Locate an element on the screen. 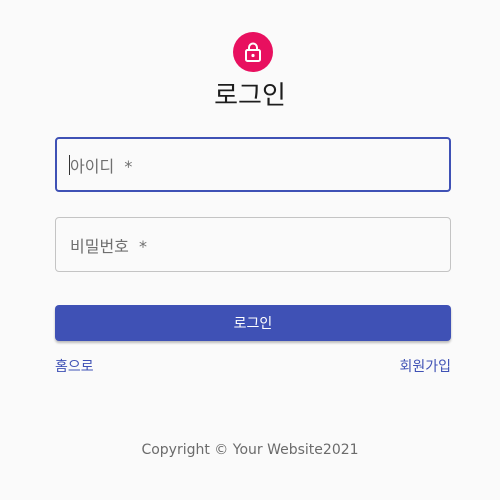  login-button: 로그인 is located at coordinates (253, 323).